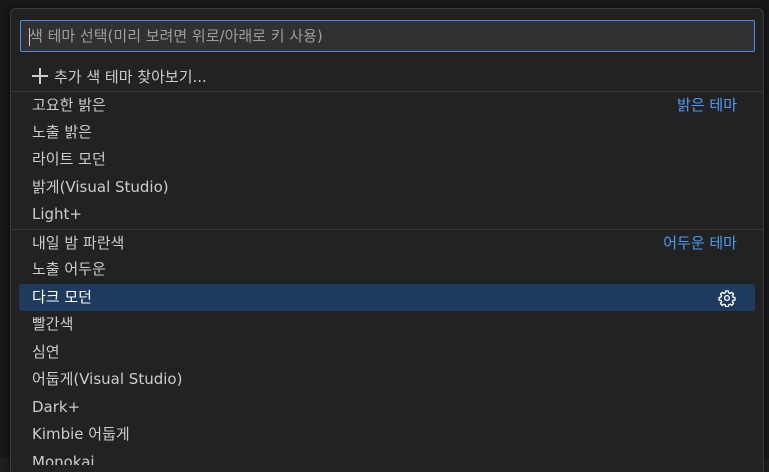  I want to click on theme-item-dark-solarized: 노출 어두운, so click(387, 270).